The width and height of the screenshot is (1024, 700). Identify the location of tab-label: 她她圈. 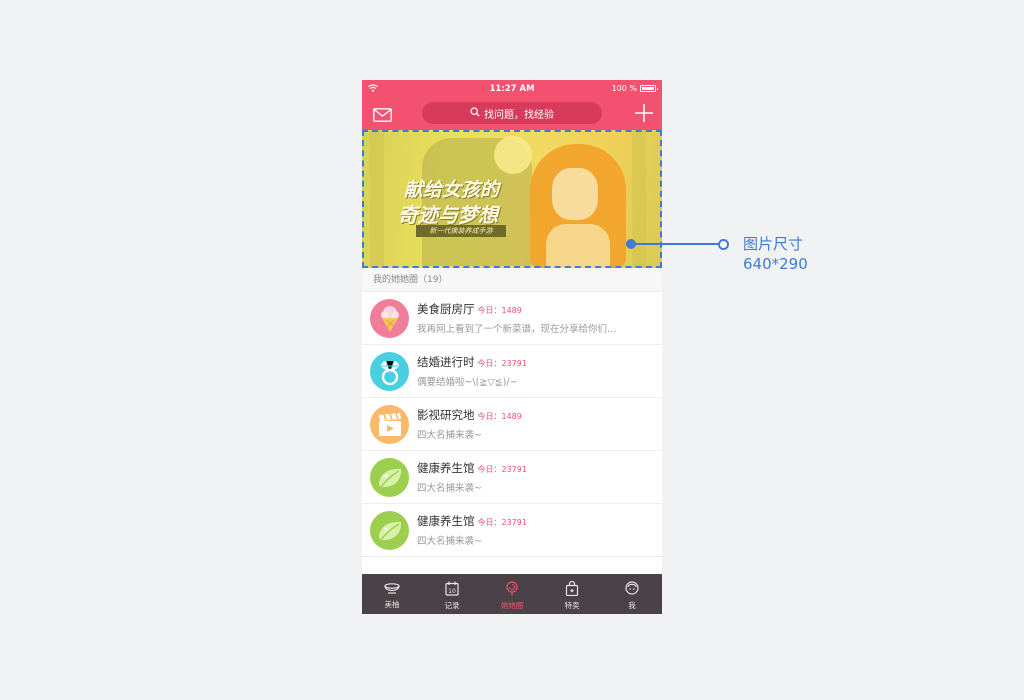
(512, 605).